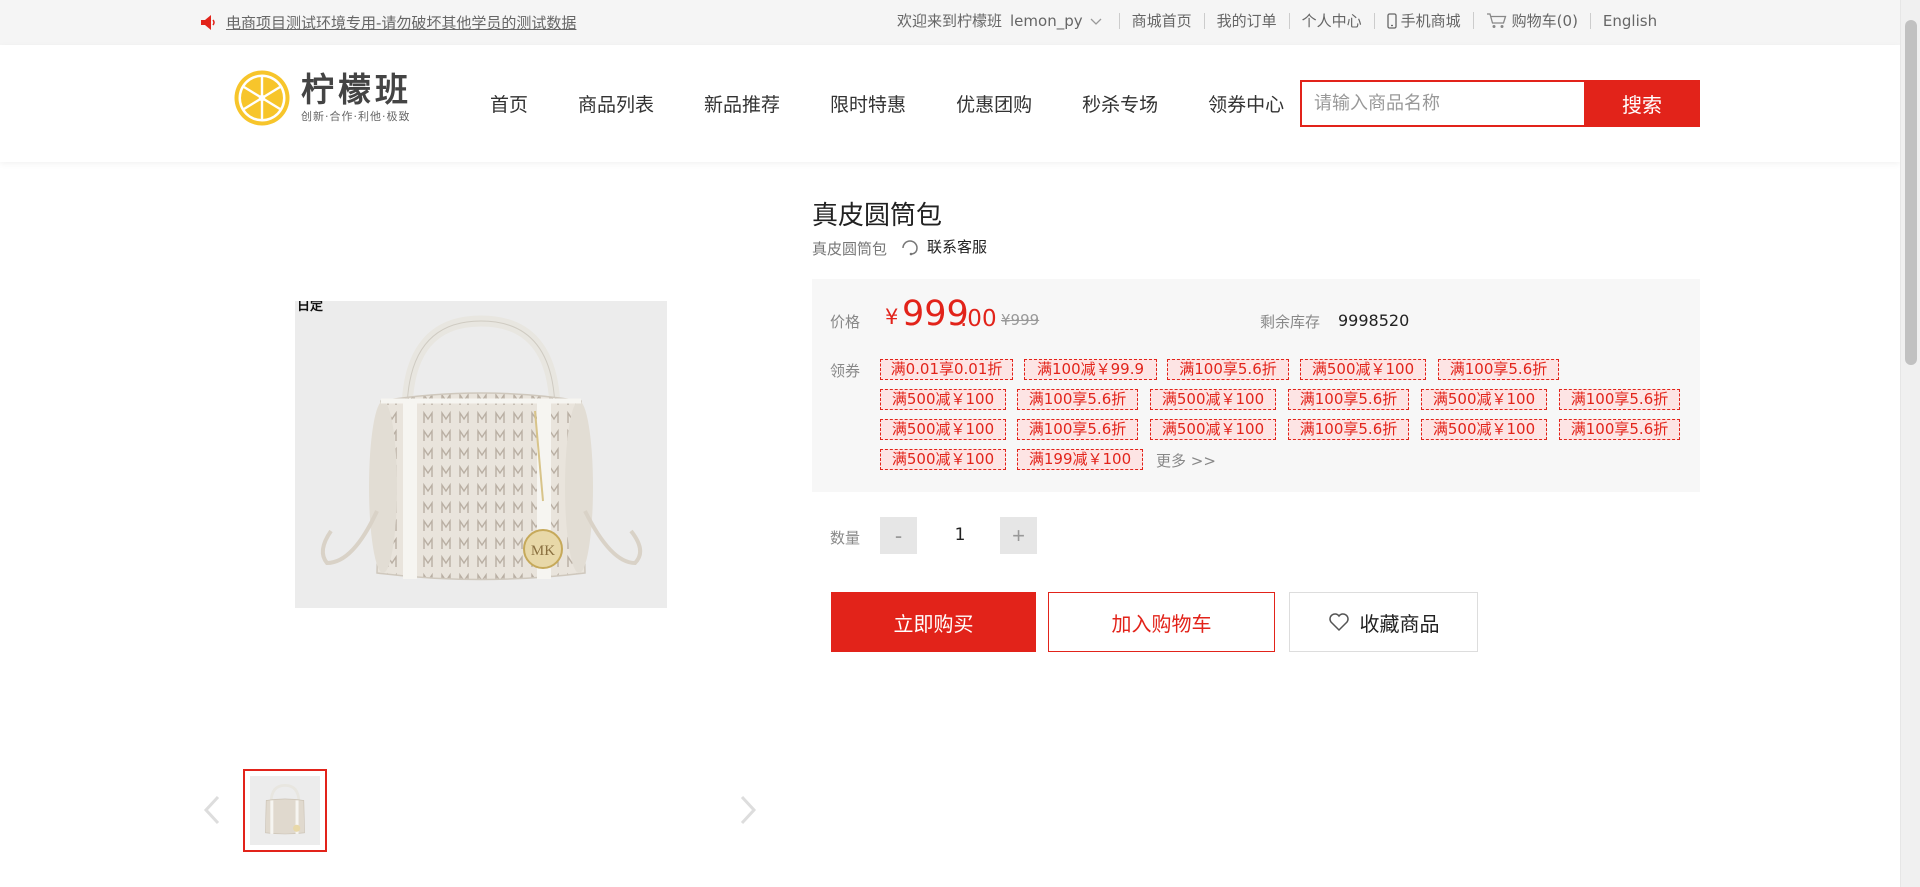  I want to click on logo-text: 柠檬班 创新·合作·利他·极致, so click(356, 98).